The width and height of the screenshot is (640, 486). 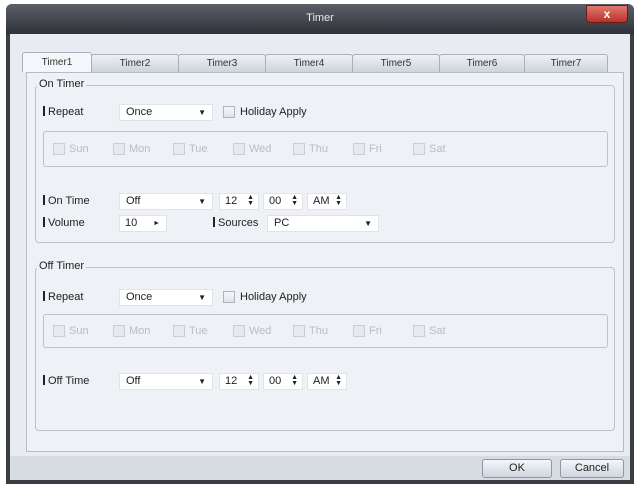 I want to click on off-holiday-label: Holiday Apply, so click(x=273, y=297).